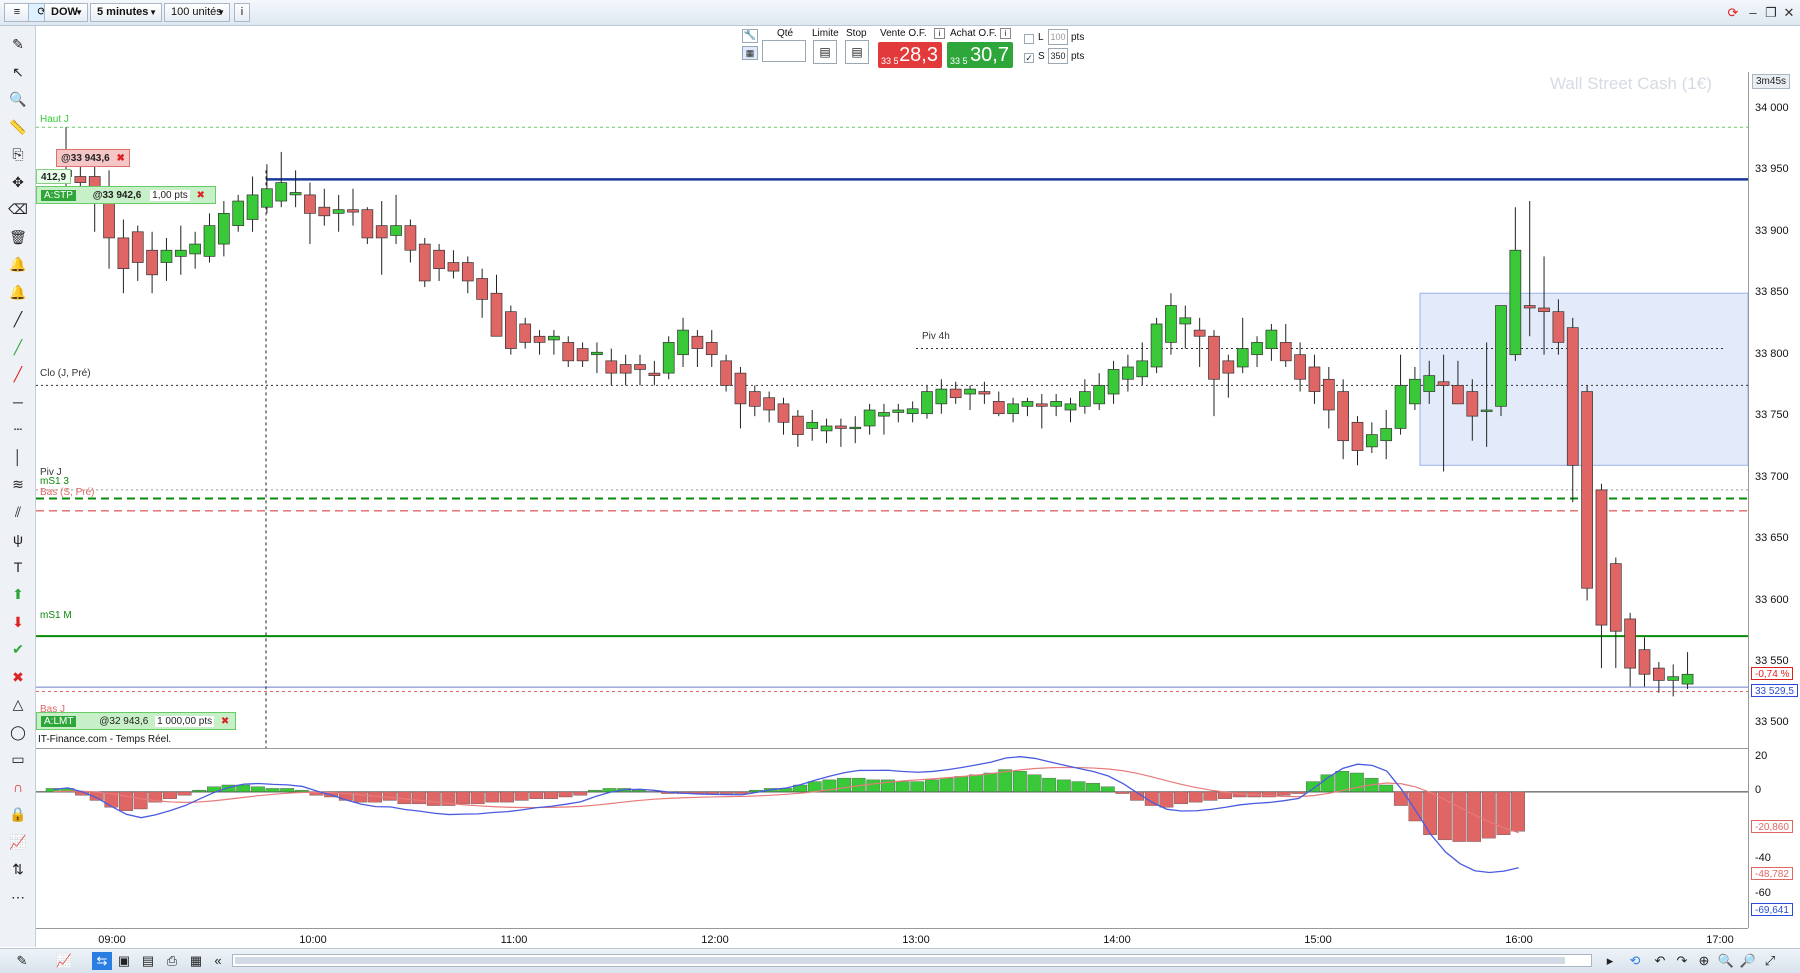 The width and height of the screenshot is (1800, 973). I want to click on units-select: 100 unités ▼, so click(197, 12).